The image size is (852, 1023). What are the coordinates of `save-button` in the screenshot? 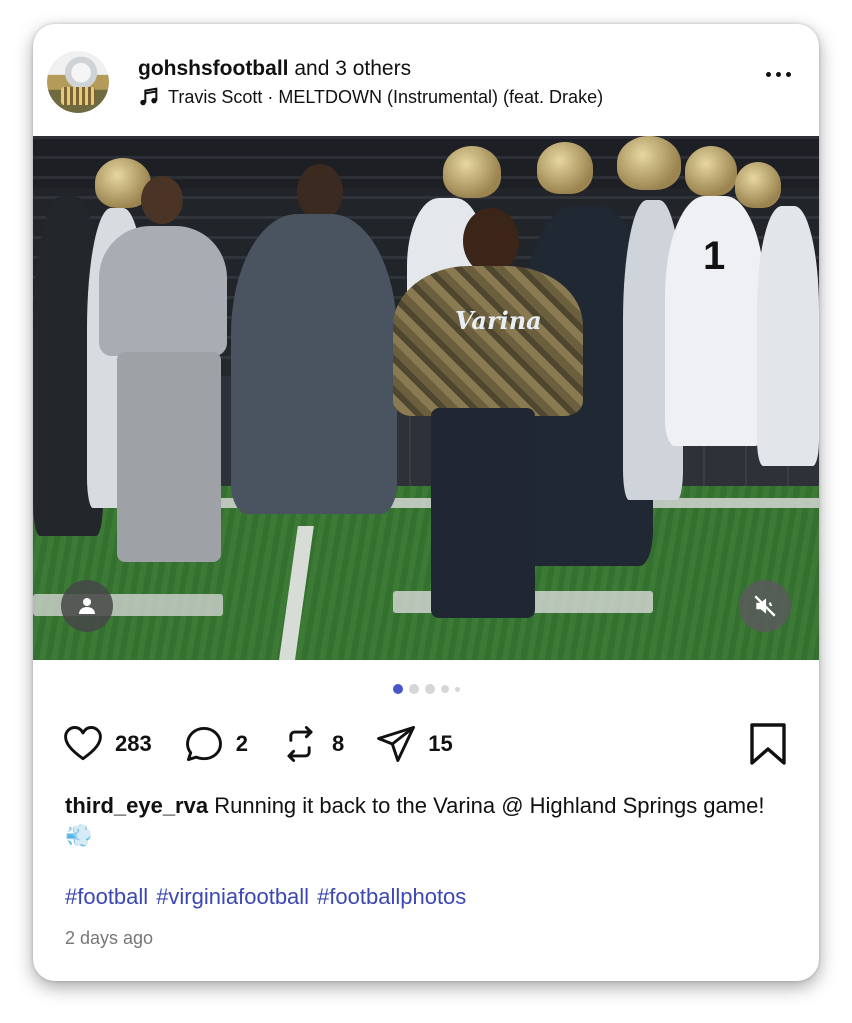 It's located at (768, 746).